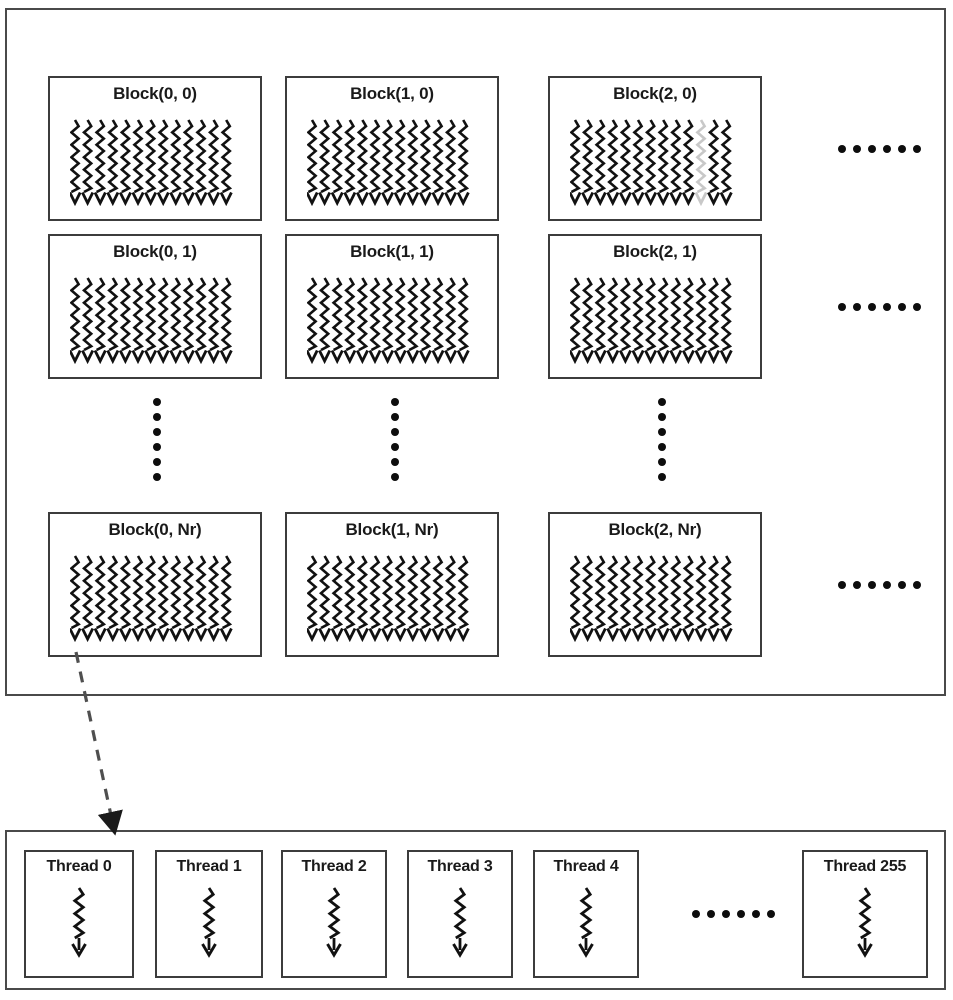  What do you see at coordinates (733, 914) in the screenshot?
I see `thread-ellipsis` at bounding box center [733, 914].